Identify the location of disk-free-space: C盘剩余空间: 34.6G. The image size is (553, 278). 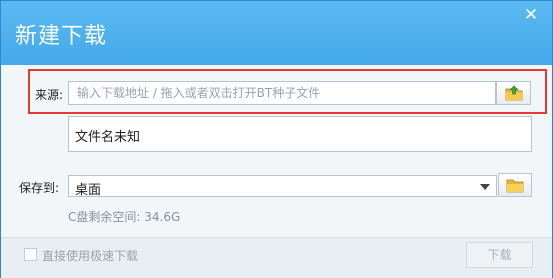
(124, 217).